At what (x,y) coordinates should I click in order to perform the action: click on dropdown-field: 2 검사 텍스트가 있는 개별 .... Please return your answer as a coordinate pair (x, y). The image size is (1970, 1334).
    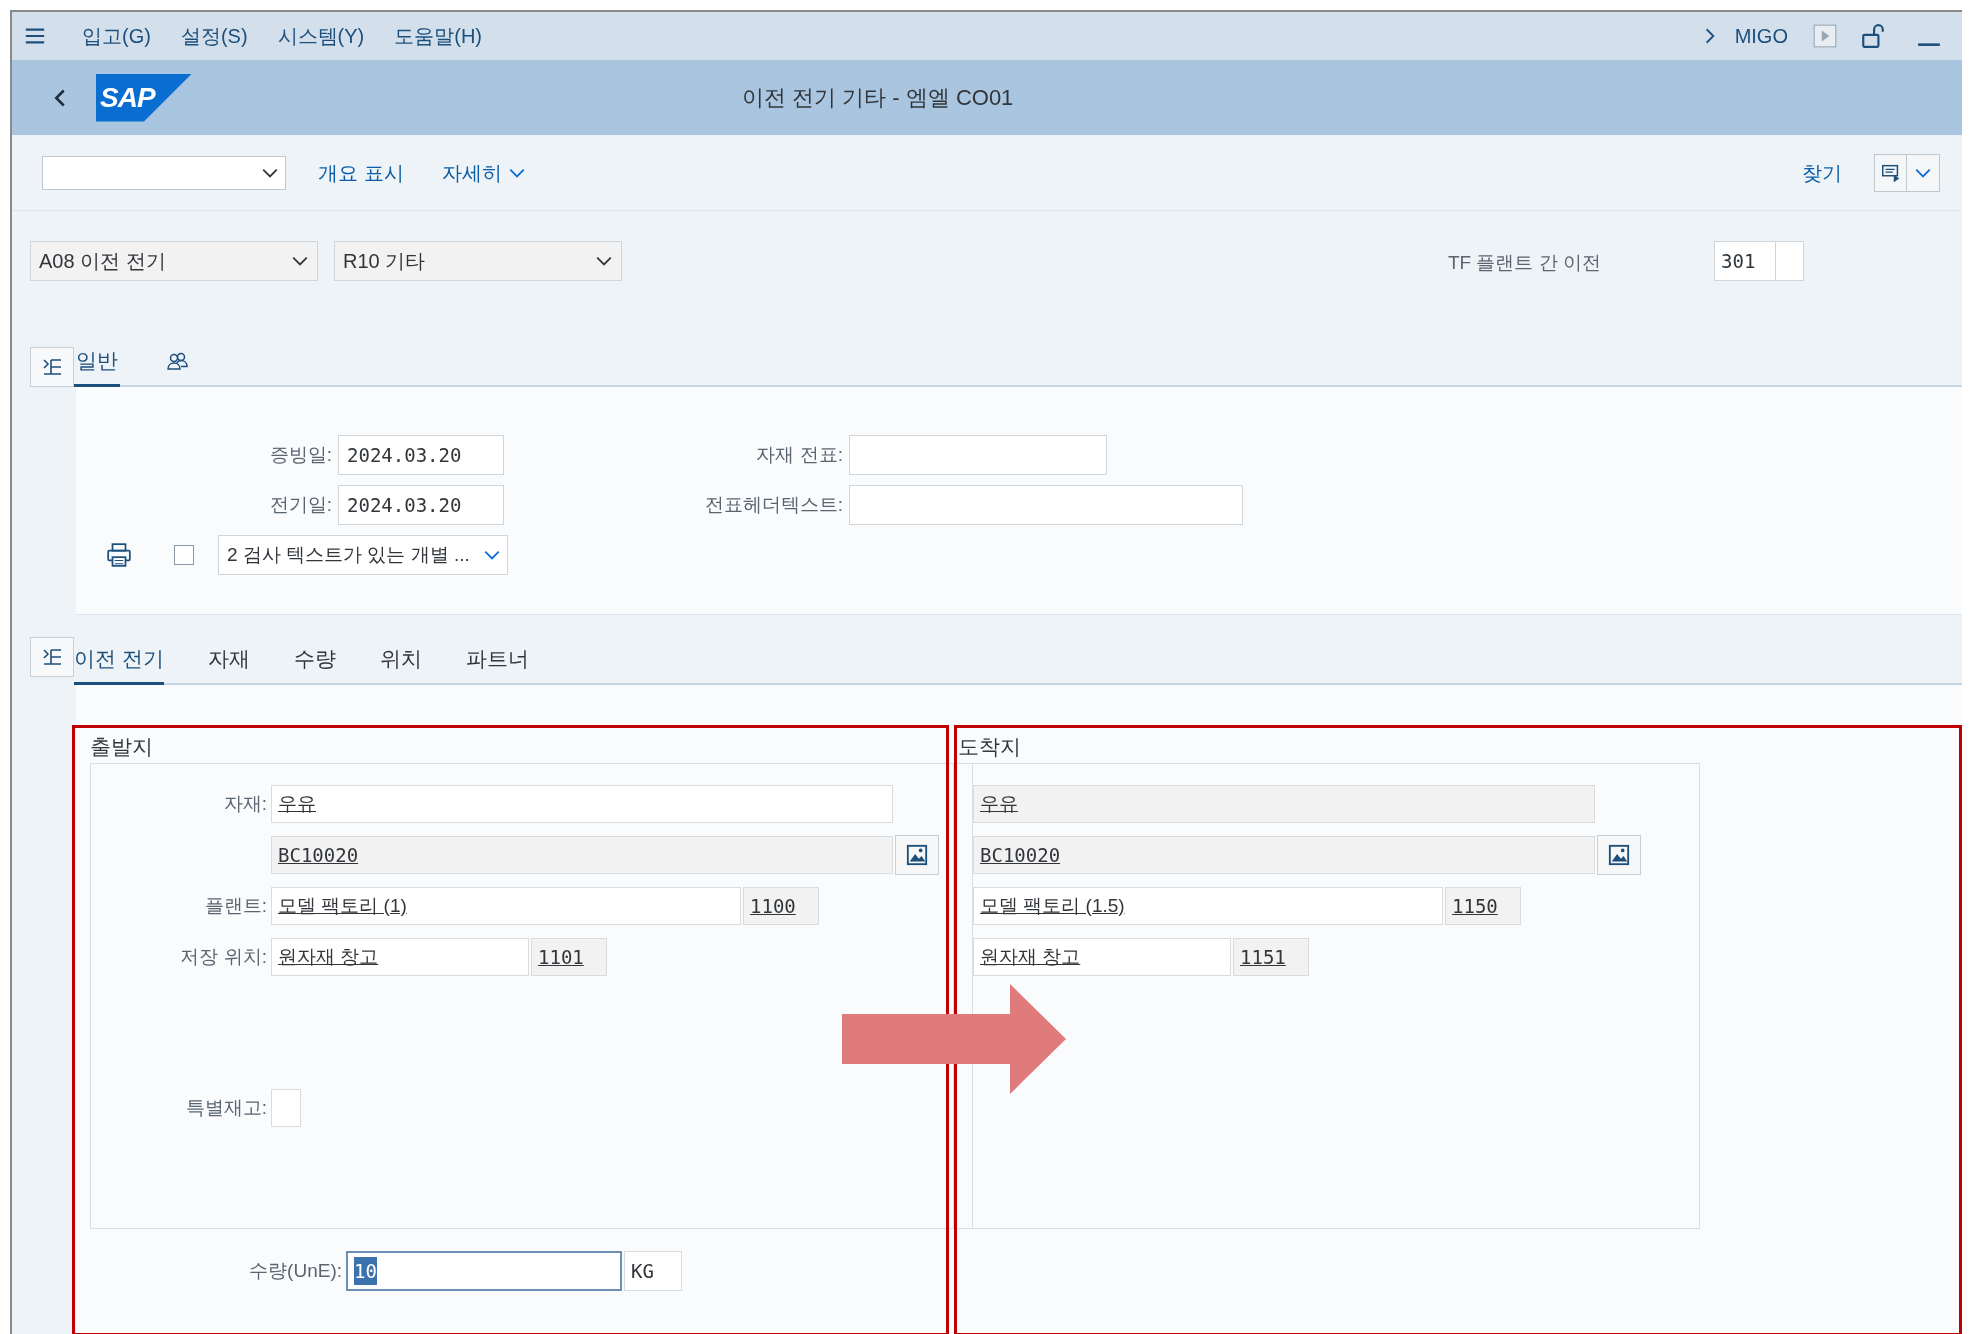
    Looking at the image, I should click on (363, 555).